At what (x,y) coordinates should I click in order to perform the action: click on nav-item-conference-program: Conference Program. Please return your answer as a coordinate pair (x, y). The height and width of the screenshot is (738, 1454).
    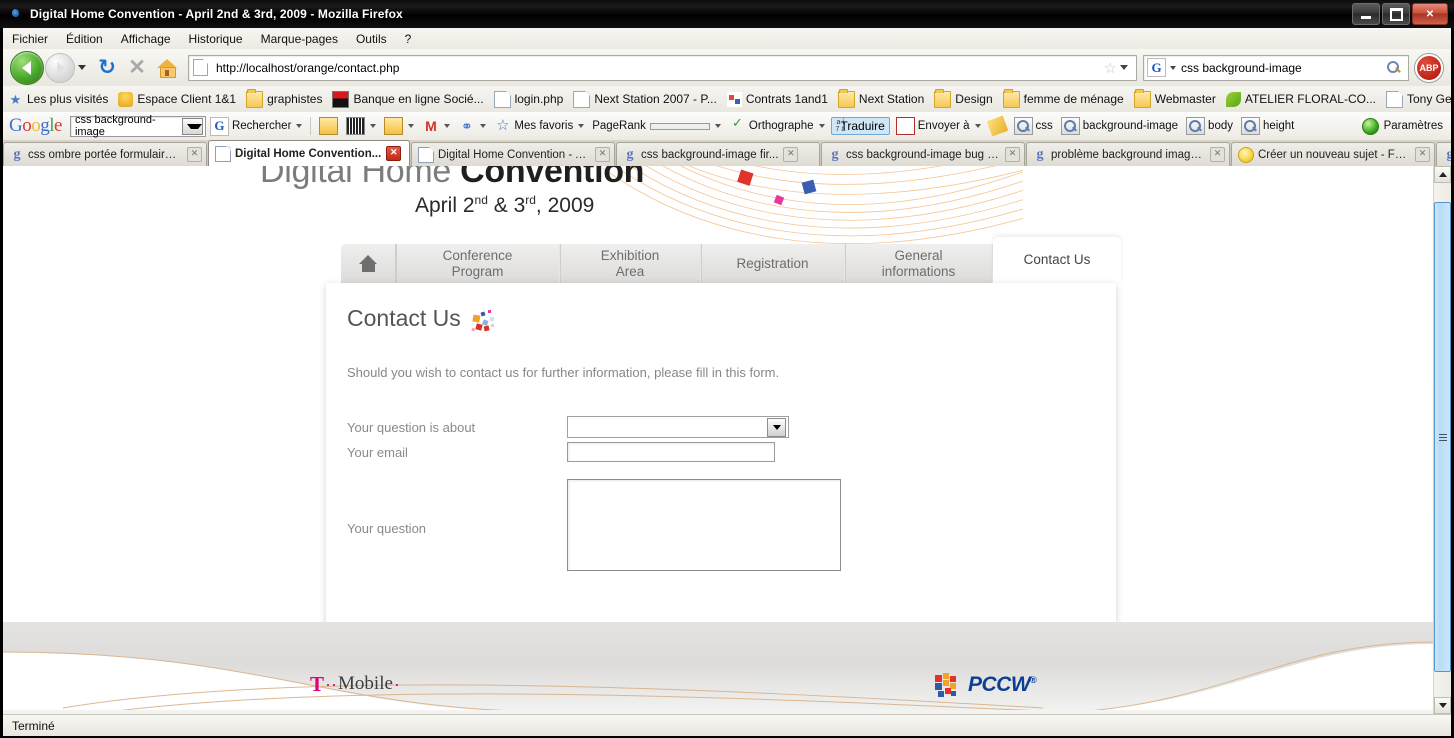
    Looking at the image, I should click on (478, 263).